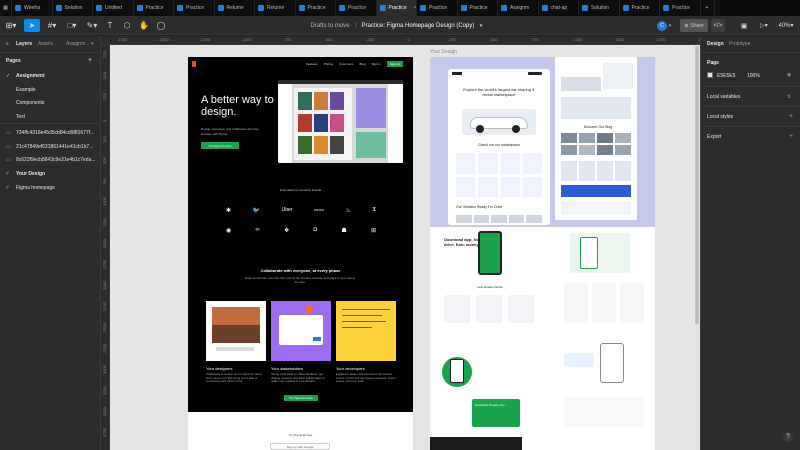 The height and width of the screenshot is (450, 800). I want to click on uber-icon: Uber, so click(287, 210).